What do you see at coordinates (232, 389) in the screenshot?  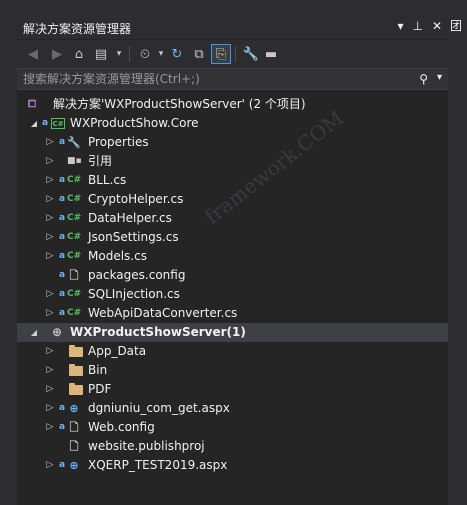 I see `tree-item: ▷ PDF` at bounding box center [232, 389].